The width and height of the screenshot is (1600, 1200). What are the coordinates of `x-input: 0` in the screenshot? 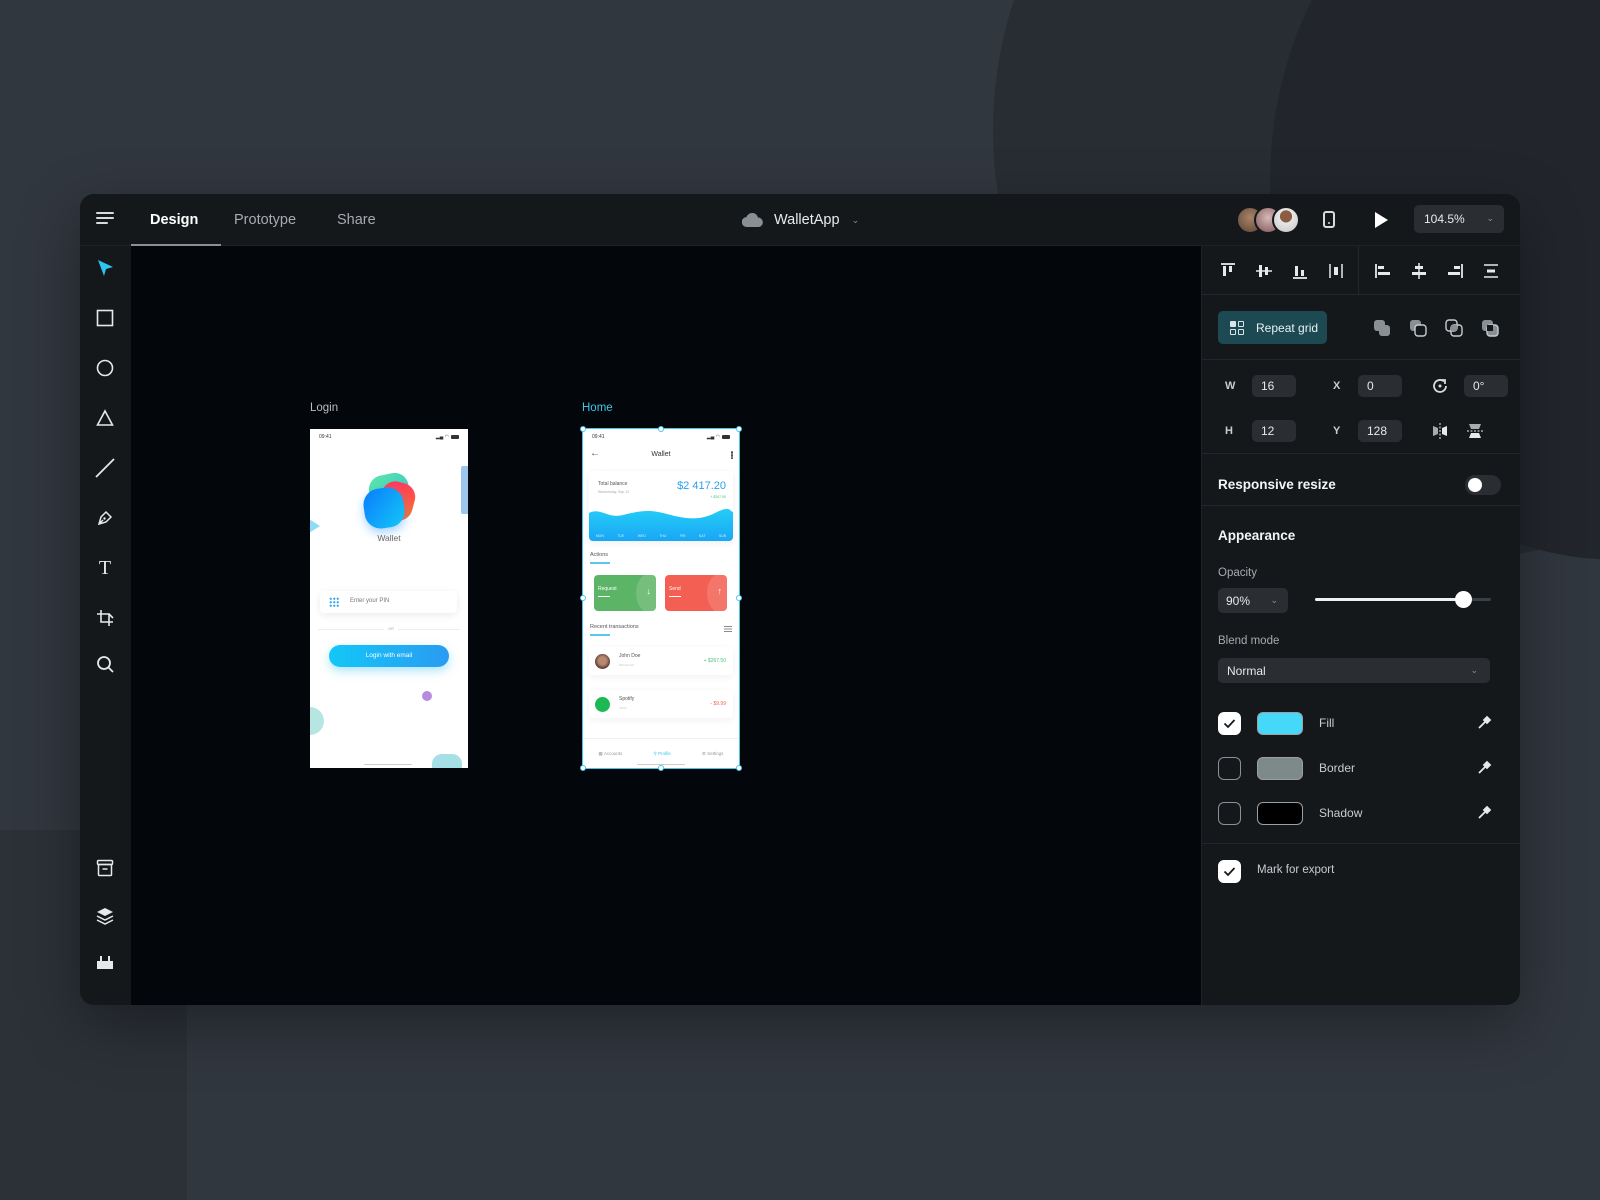 It's located at (1380, 386).